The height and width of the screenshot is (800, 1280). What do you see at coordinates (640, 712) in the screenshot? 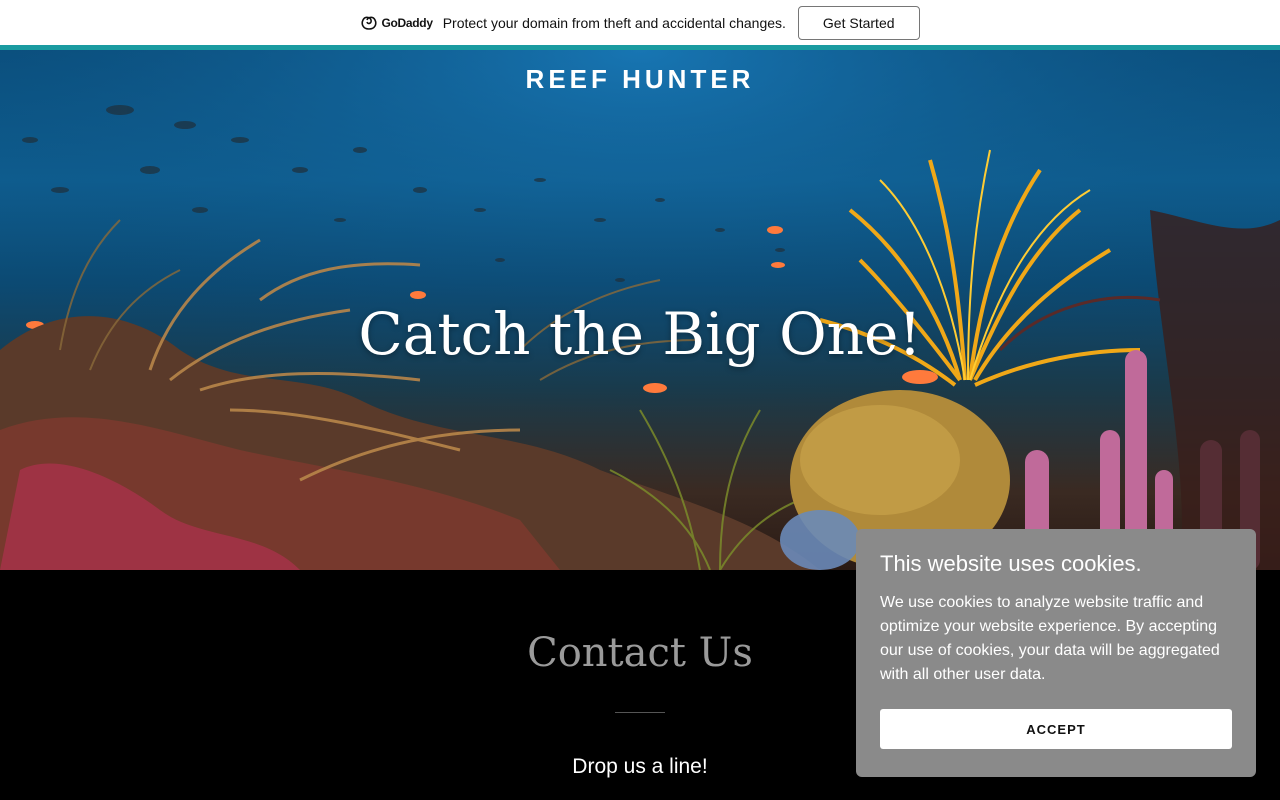
I see `contact-divider` at bounding box center [640, 712].